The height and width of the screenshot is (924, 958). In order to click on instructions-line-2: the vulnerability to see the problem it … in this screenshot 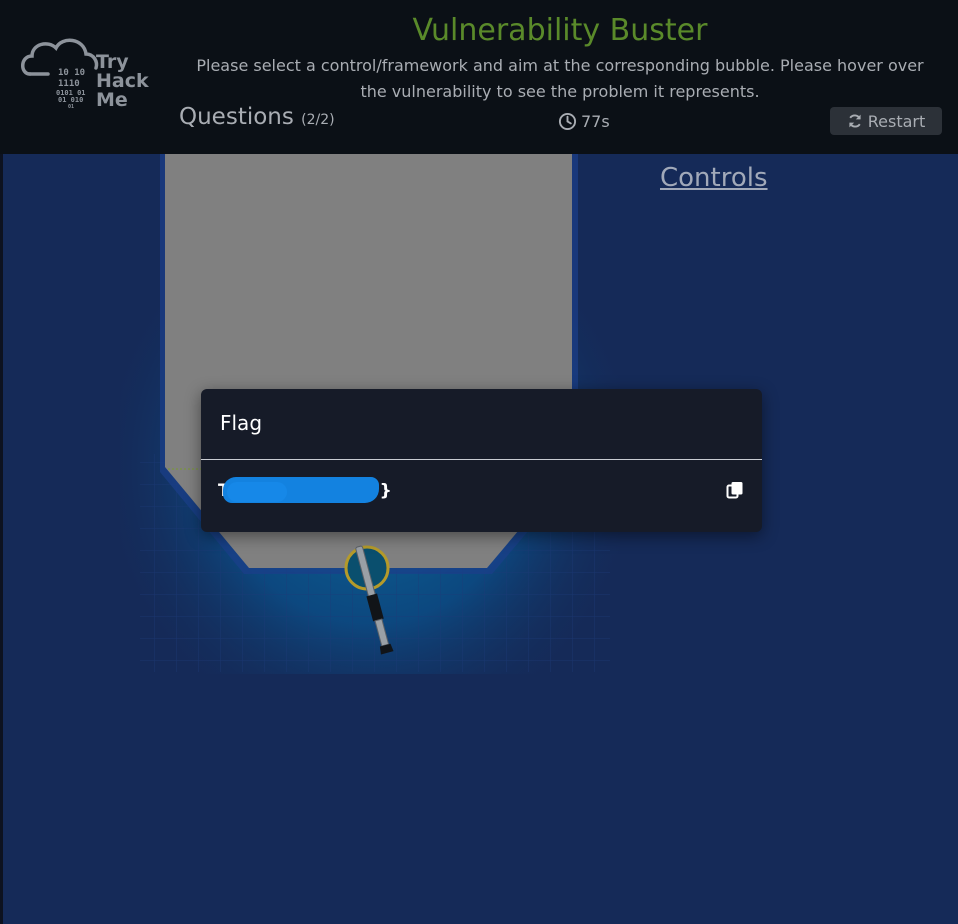, I will do `click(560, 91)`.